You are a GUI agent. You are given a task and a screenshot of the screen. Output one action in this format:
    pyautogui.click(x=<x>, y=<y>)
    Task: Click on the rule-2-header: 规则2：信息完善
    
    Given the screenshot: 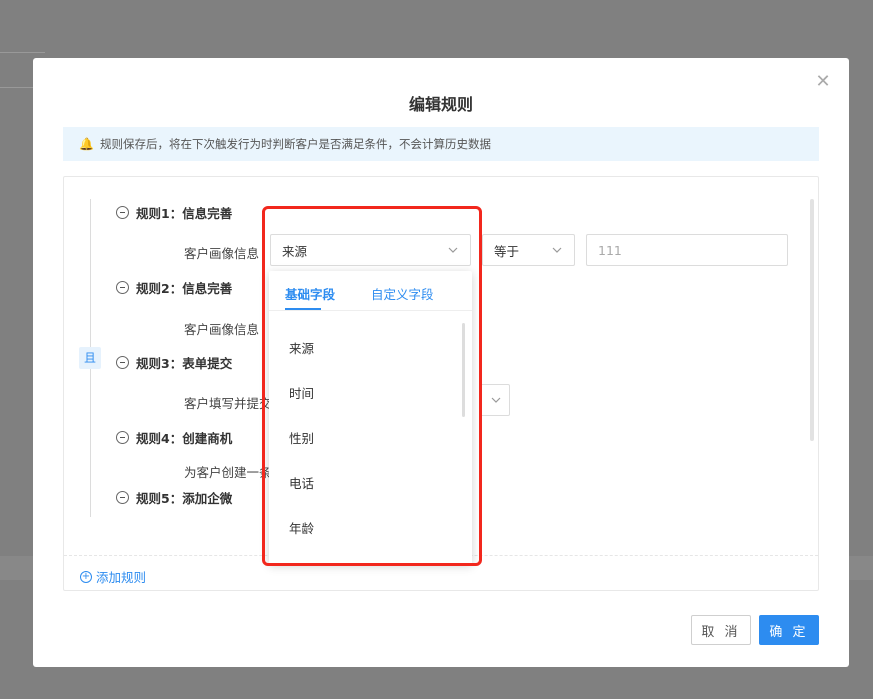 What is the action you would take?
    pyautogui.click(x=174, y=287)
    